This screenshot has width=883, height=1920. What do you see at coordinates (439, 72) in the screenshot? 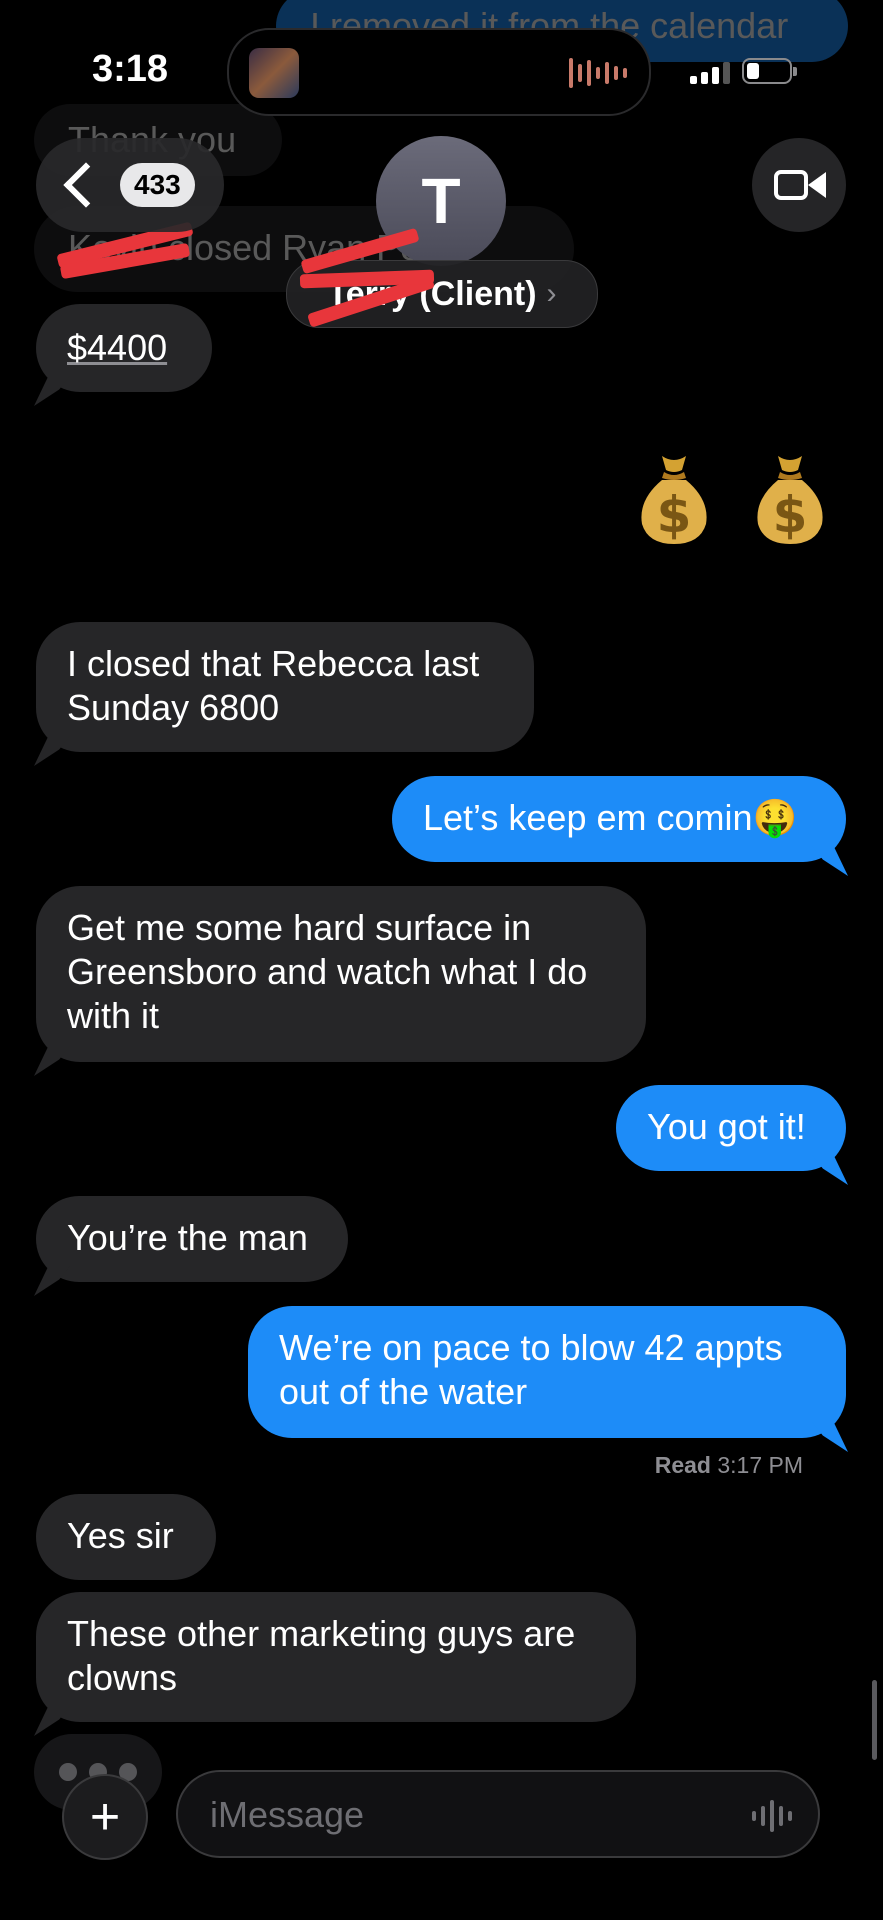
I see `dynamic-island` at bounding box center [439, 72].